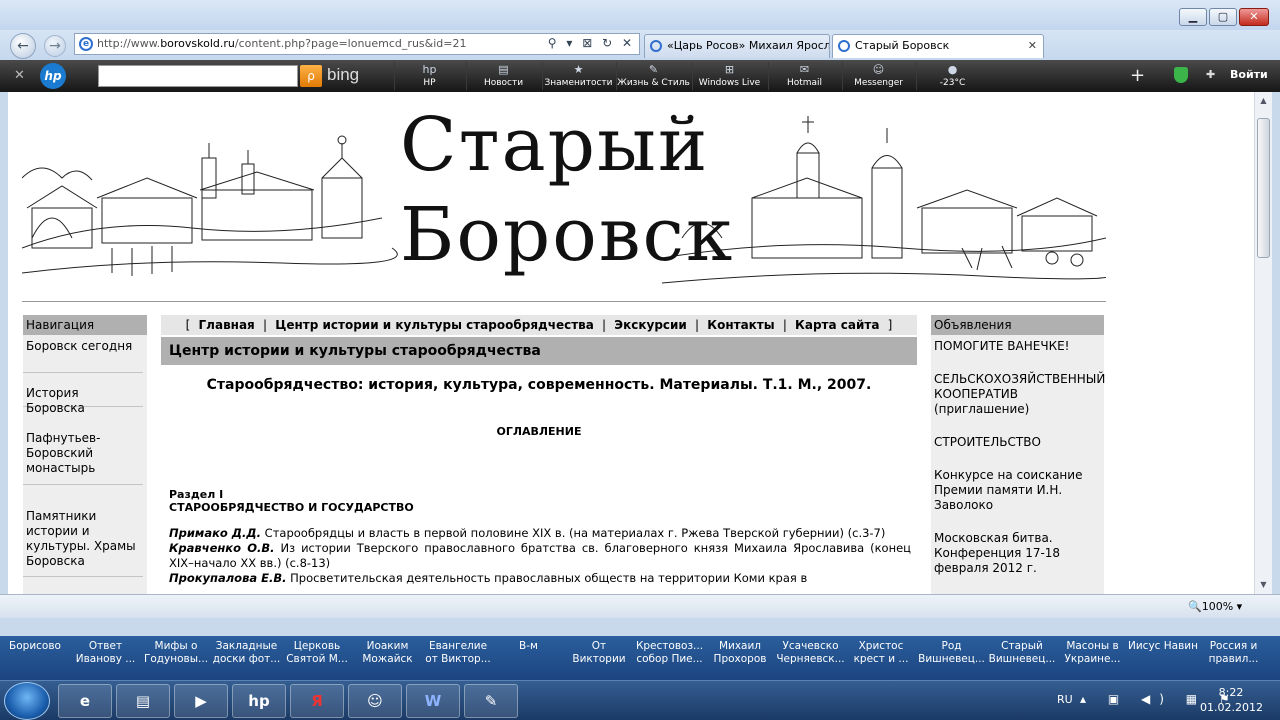 The image size is (1280, 720). Describe the element at coordinates (388, 653) in the screenshot. I see `desktop-link: Иоаким Можайск` at that location.